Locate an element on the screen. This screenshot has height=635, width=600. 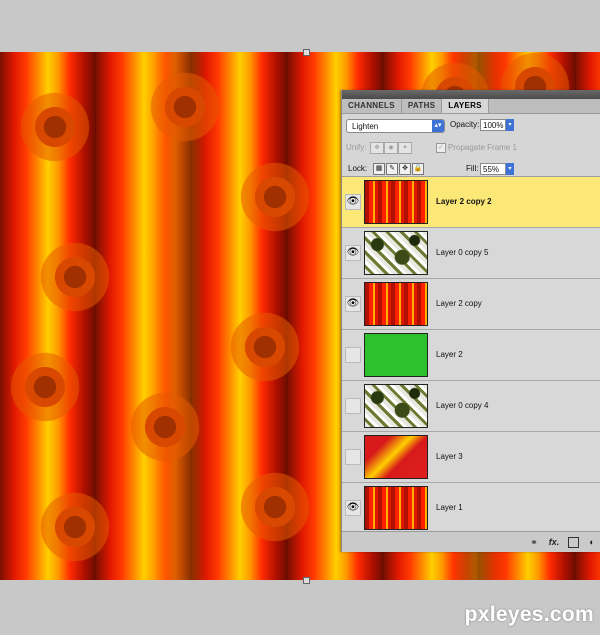
opacity-label: Opacity: is located at coordinates (465, 124).